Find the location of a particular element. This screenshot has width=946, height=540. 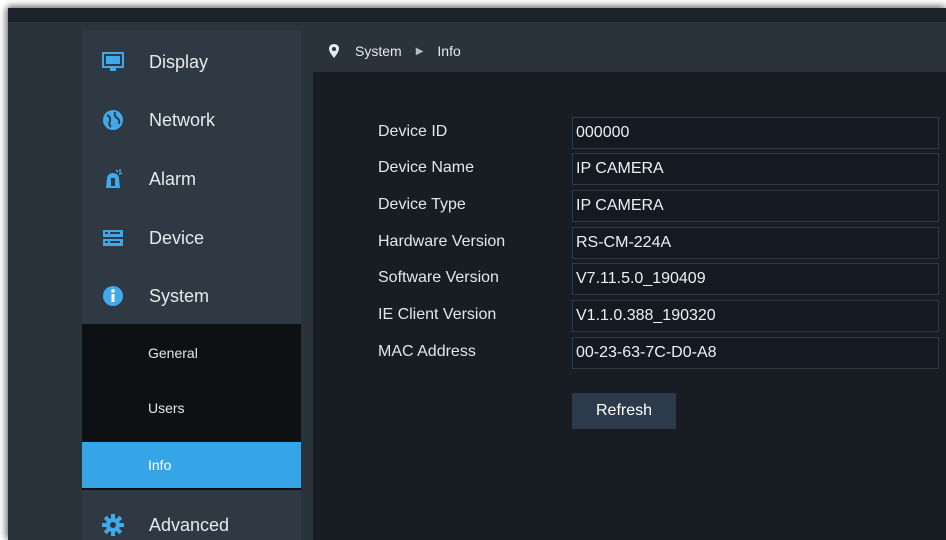

storage-icon is located at coordinates (113, 238).